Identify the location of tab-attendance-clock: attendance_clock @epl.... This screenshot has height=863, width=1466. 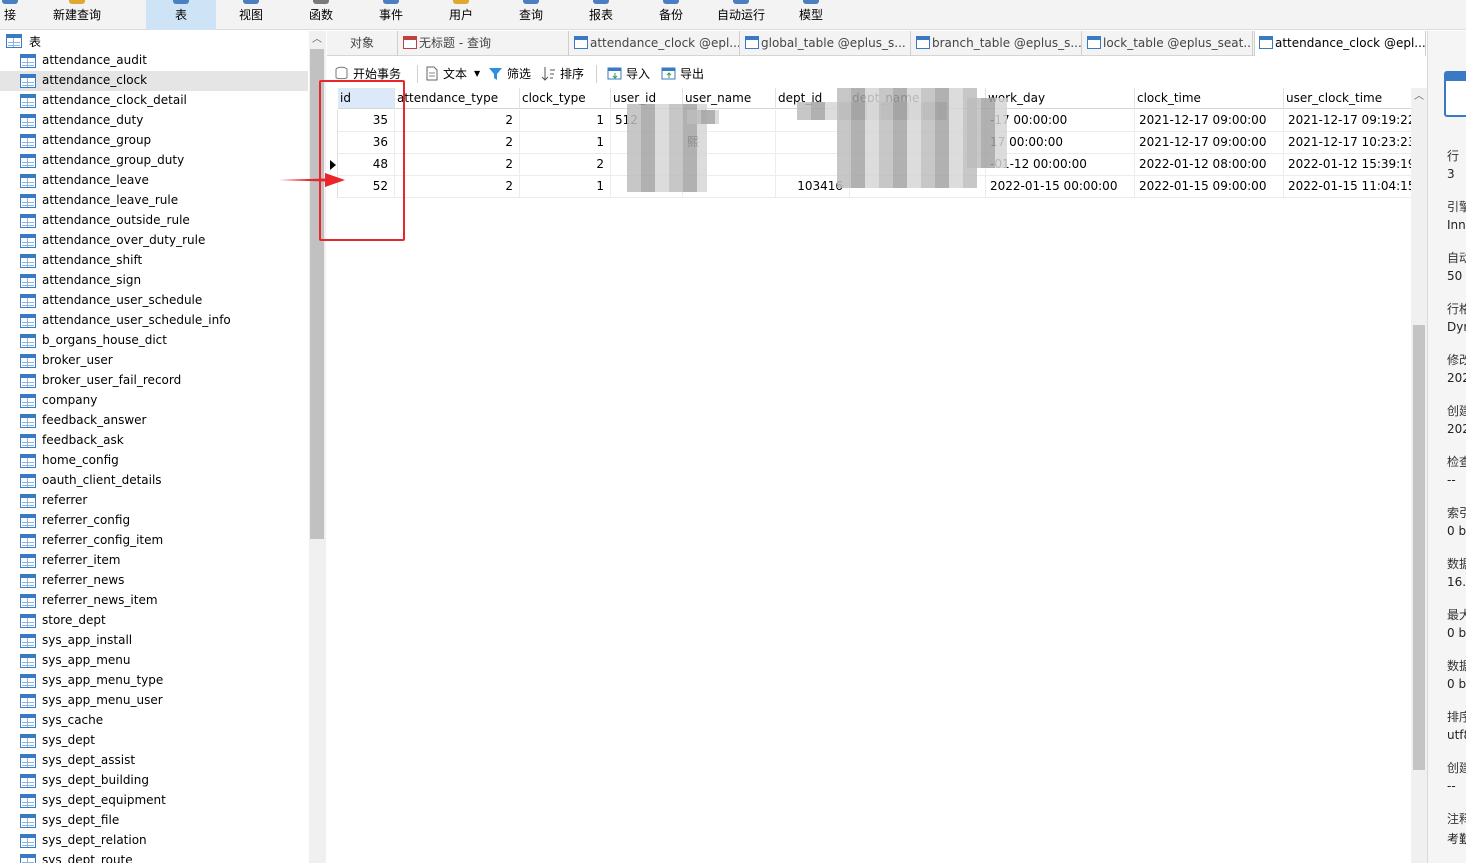
(655, 43).